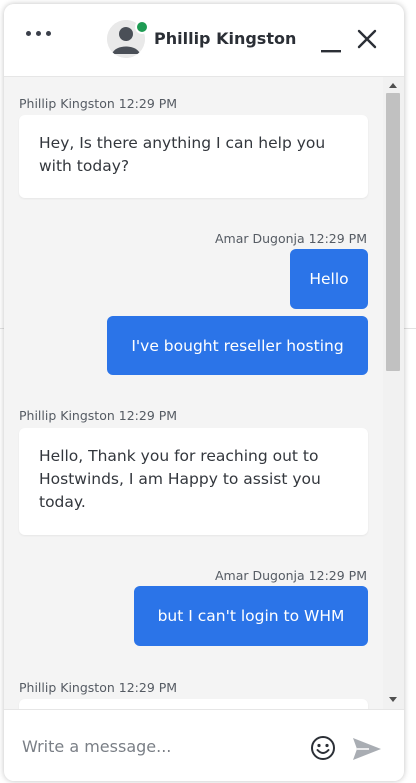 The width and height of the screenshot is (416, 783). Describe the element at coordinates (182, 143) in the screenshot. I see `message-line: Hey, Is there anything I can help you` at that location.